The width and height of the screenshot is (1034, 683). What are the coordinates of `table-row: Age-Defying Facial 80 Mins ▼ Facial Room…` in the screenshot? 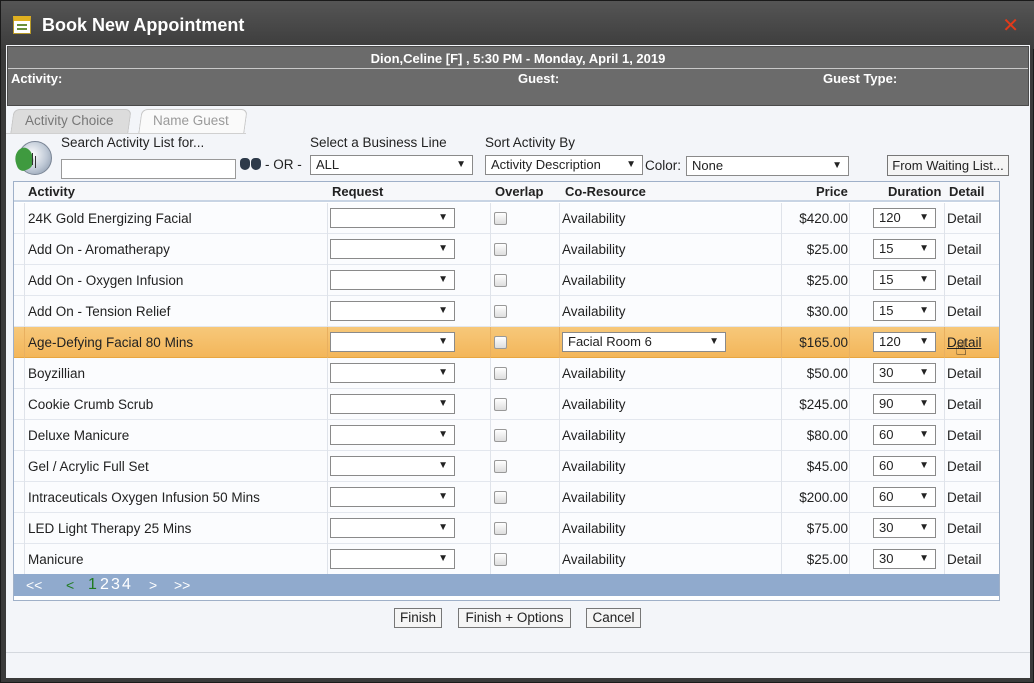 It's located at (506, 342).